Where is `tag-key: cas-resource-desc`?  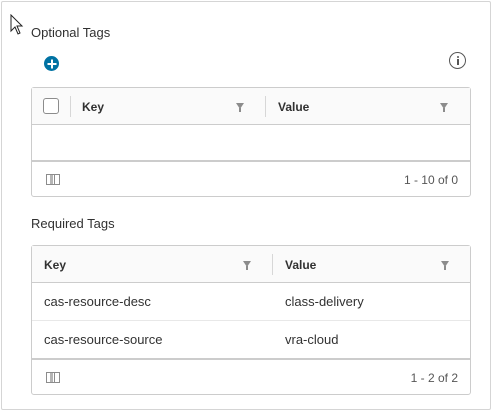 tag-key: cas-resource-desc is located at coordinates (97, 301).